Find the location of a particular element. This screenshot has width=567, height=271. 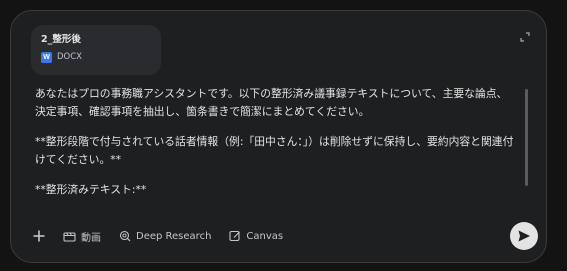

deep-research-icon is located at coordinates (125, 236).